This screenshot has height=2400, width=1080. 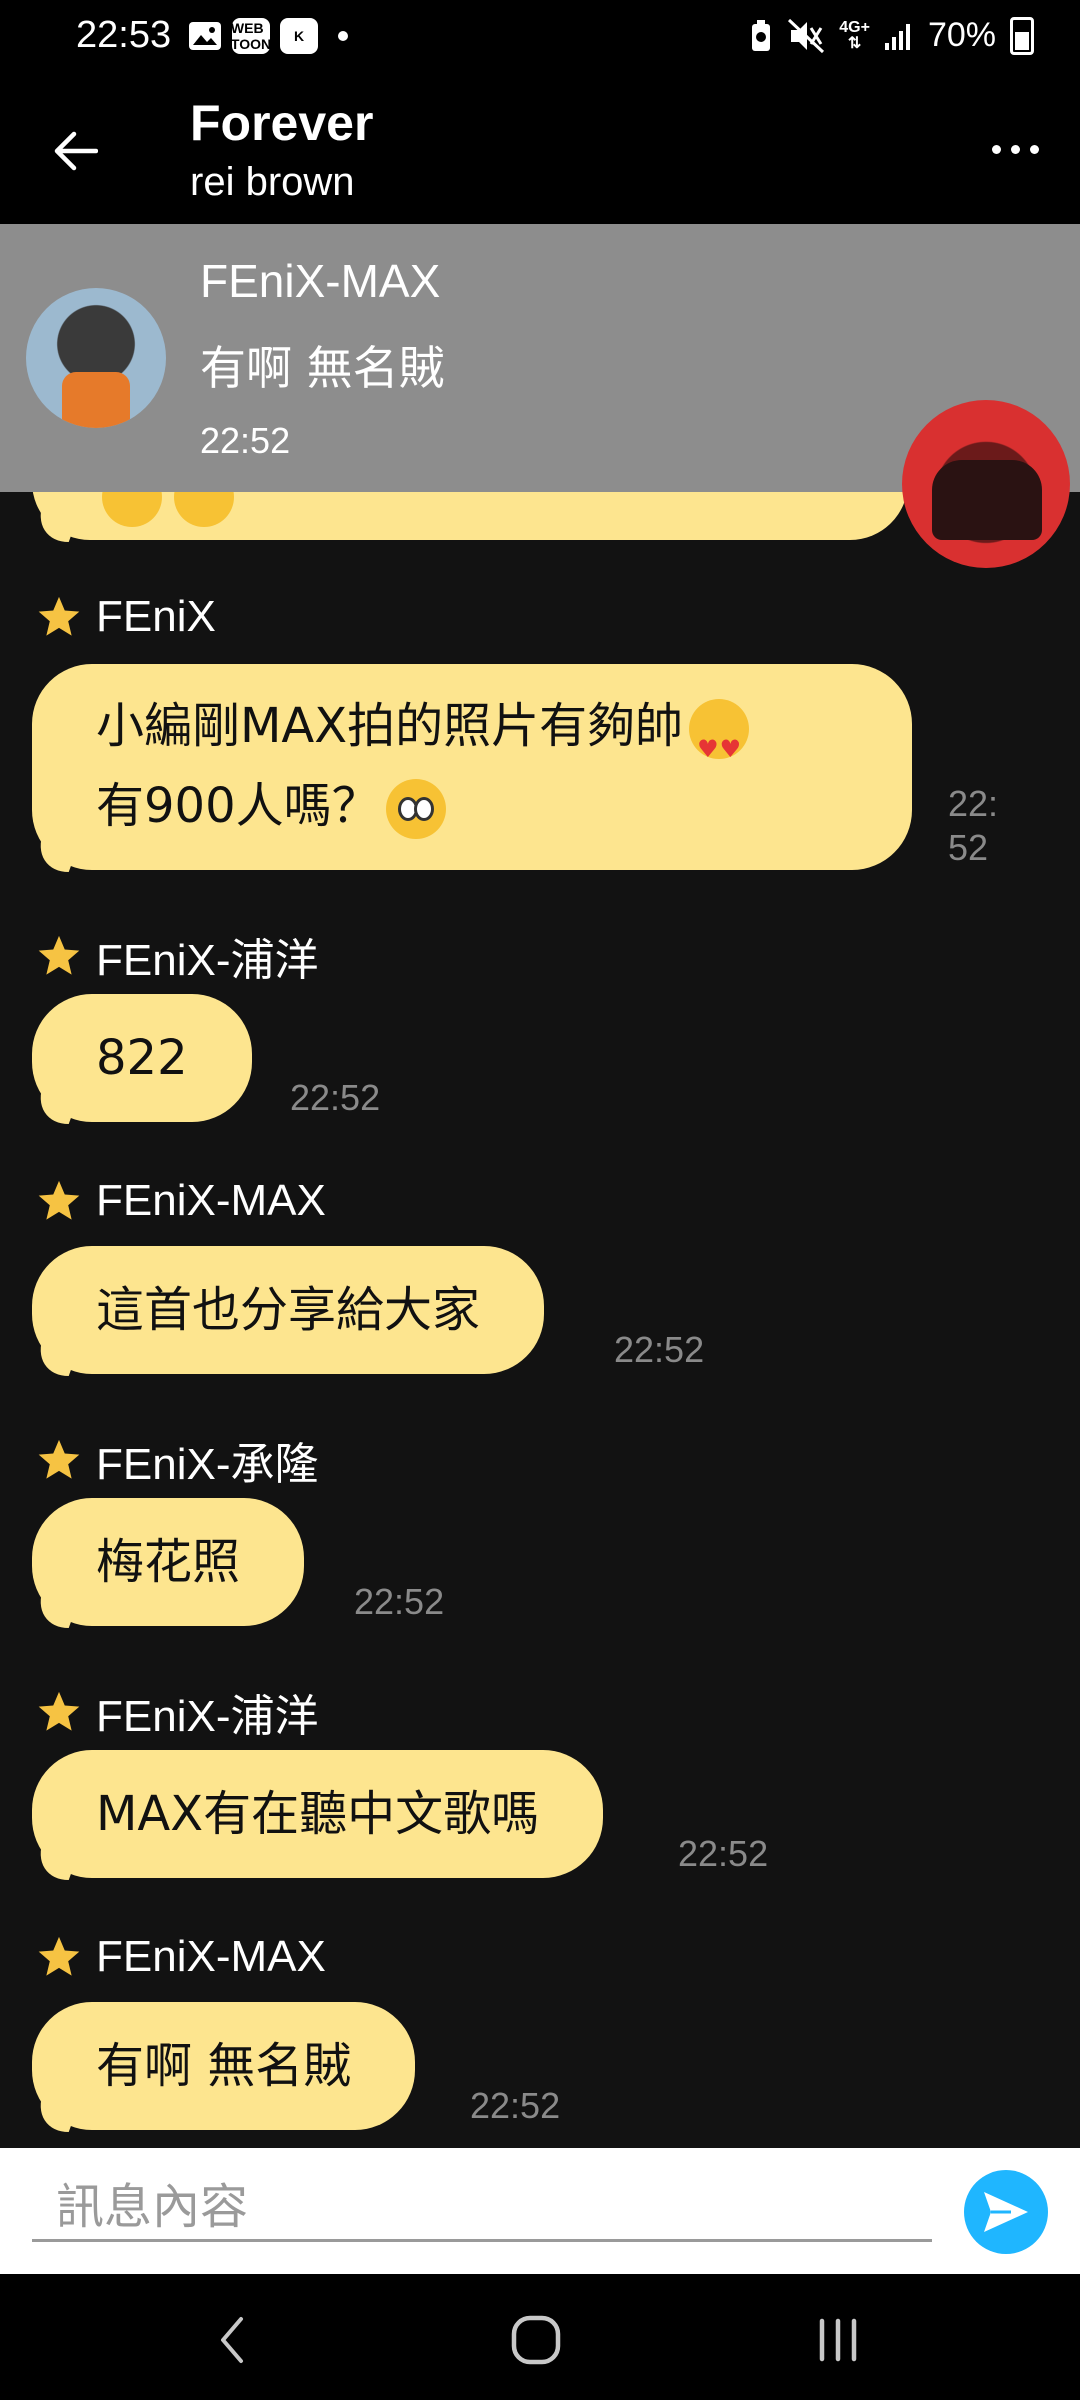 I want to click on time-line: 52, so click(x=968, y=847).